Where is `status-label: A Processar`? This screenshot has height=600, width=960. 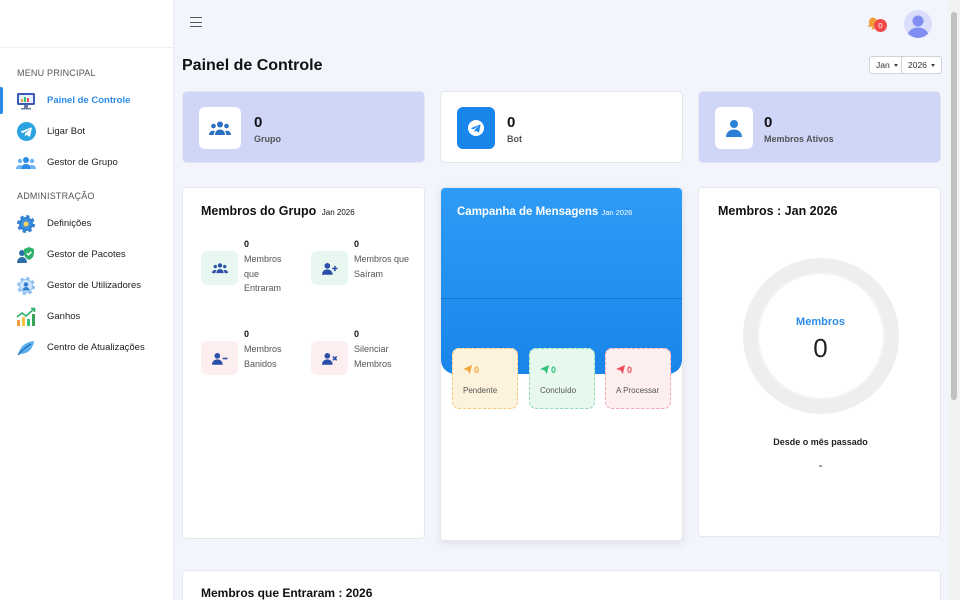
status-label: A Processar is located at coordinates (638, 390).